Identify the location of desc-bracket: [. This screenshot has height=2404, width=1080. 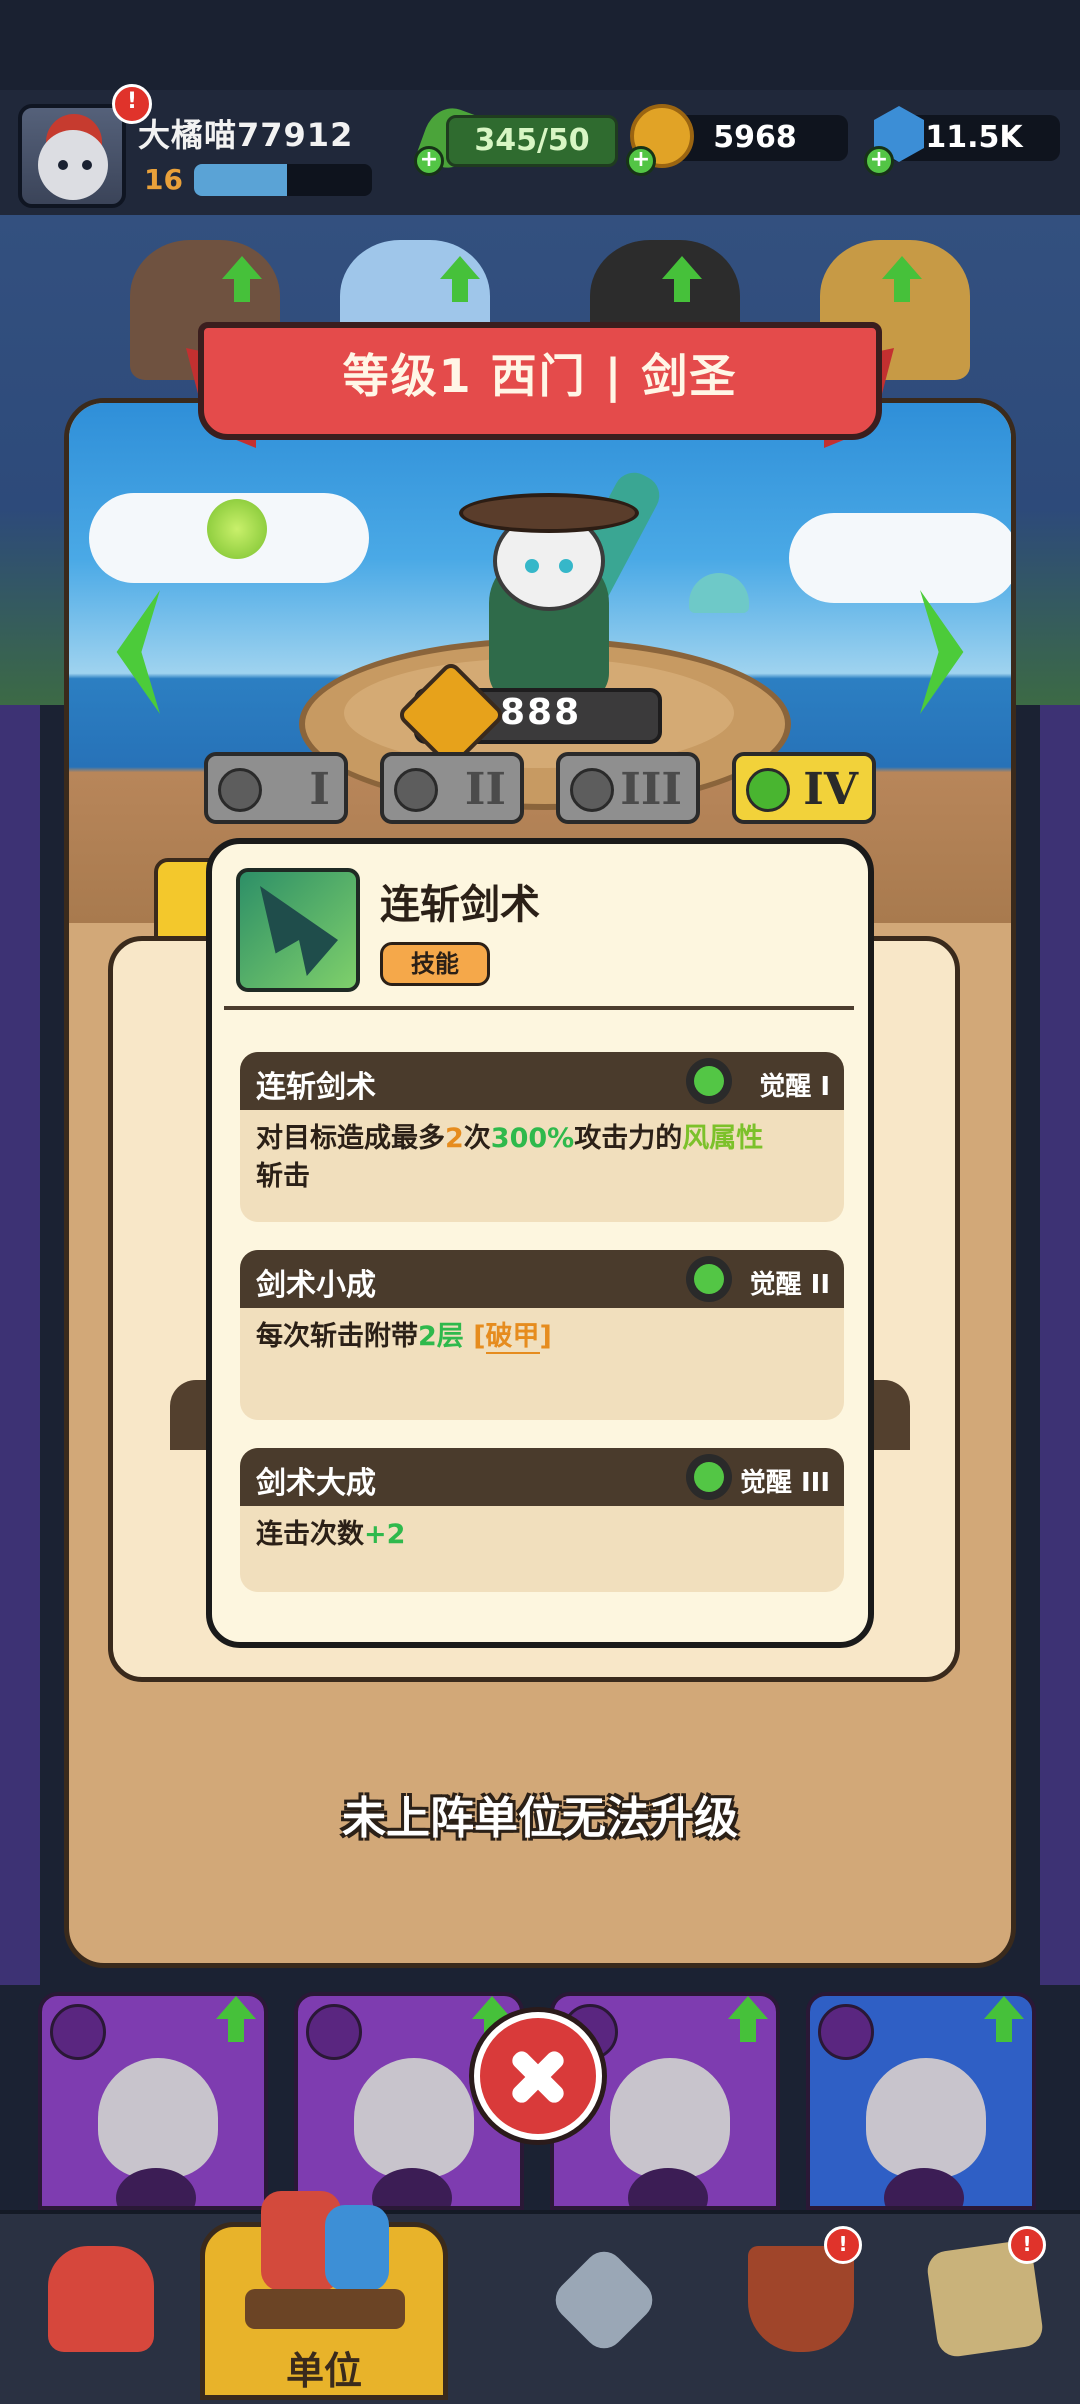
(474, 1336).